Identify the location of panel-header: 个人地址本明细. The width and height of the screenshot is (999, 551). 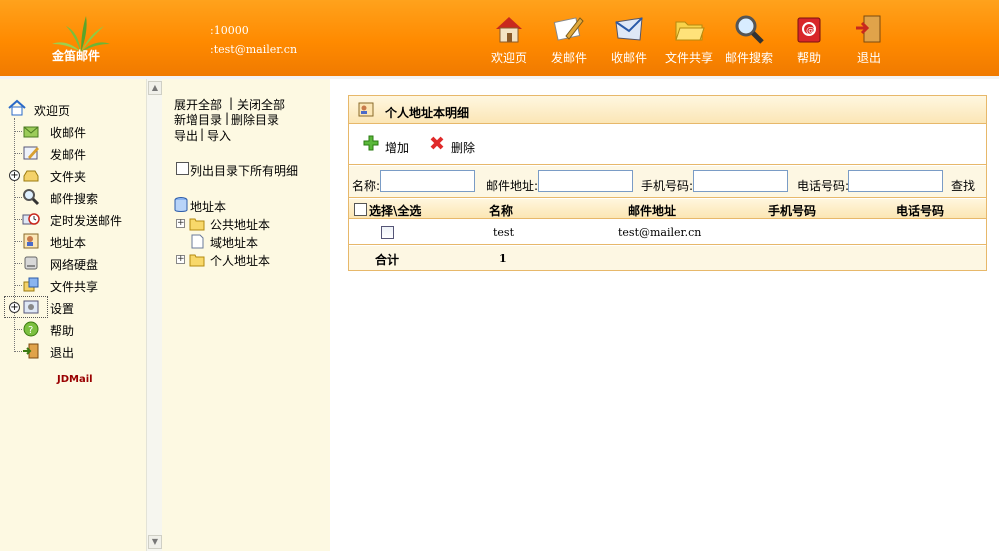
(667, 110).